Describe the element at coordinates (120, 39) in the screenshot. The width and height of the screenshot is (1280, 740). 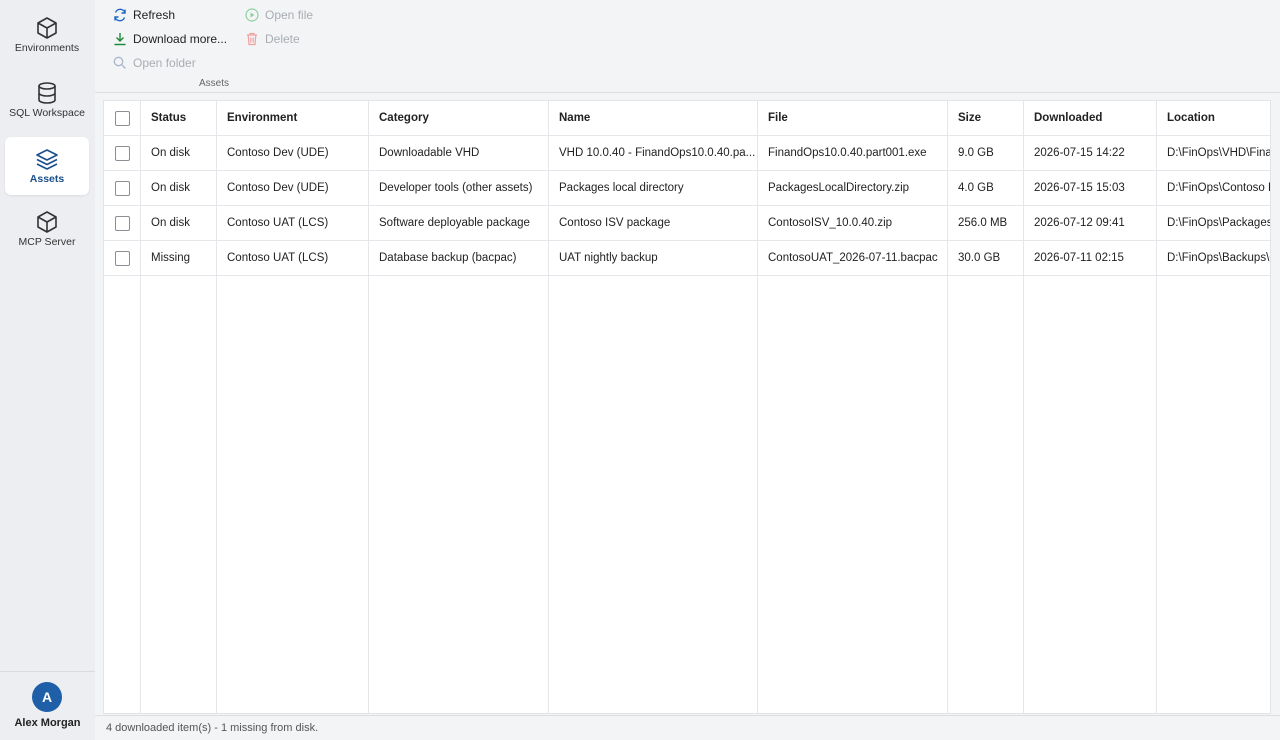
I see `download-icon` at that location.